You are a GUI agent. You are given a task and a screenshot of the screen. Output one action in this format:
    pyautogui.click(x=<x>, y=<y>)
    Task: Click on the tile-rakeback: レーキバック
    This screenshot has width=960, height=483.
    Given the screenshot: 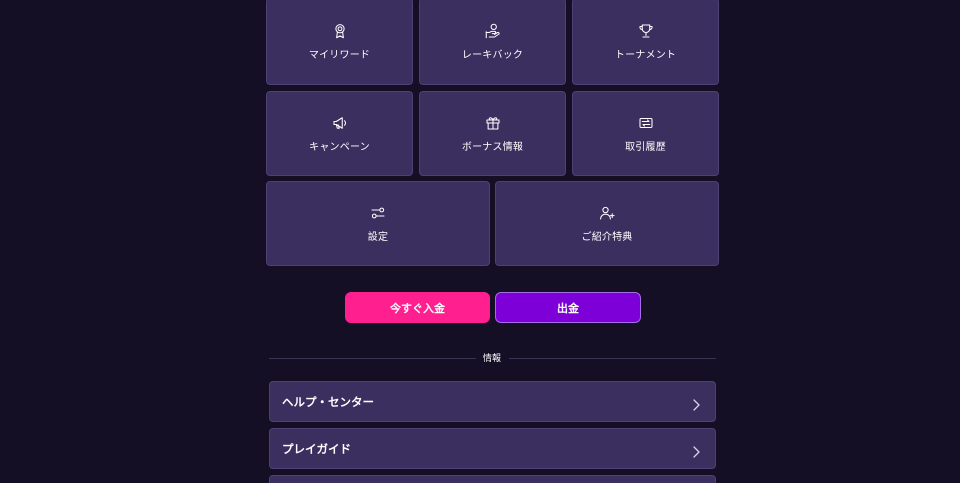 What is the action you would take?
    pyautogui.click(x=492, y=42)
    